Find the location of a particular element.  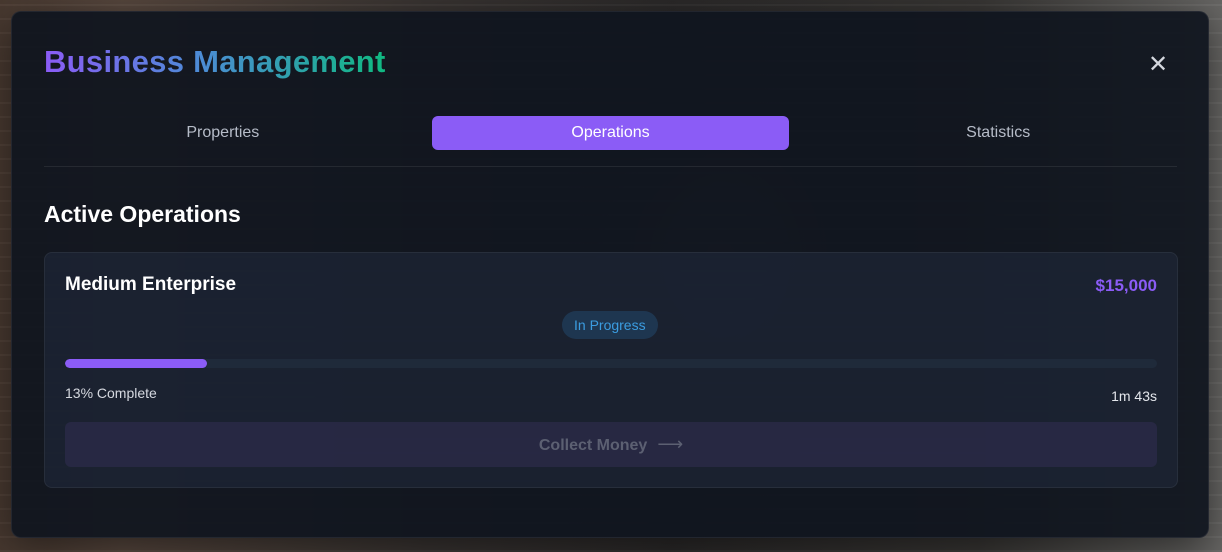

modal-title: Business Management is located at coordinates (215, 61).